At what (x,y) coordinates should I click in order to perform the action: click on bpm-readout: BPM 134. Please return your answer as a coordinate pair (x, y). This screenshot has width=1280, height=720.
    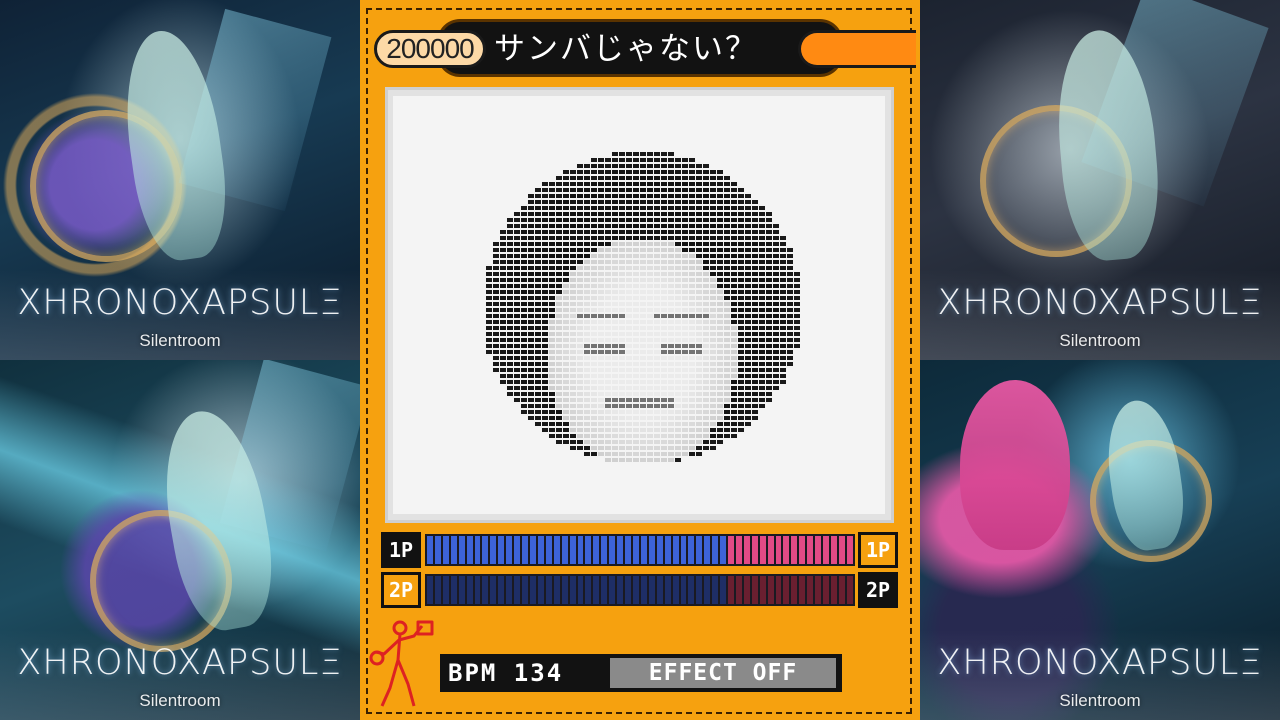
    Looking at the image, I should click on (506, 673).